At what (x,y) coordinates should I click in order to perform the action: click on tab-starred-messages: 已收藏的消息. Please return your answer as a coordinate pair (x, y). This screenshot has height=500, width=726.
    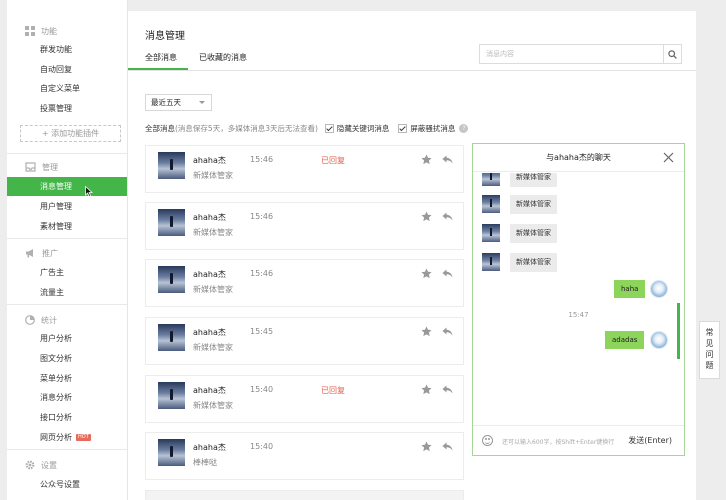
    Looking at the image, I should click on (223, 57).